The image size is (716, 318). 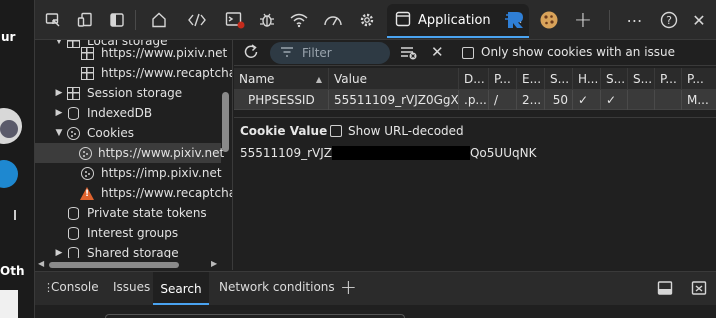 I want to click on network-icon, so click(x=299, y=20).